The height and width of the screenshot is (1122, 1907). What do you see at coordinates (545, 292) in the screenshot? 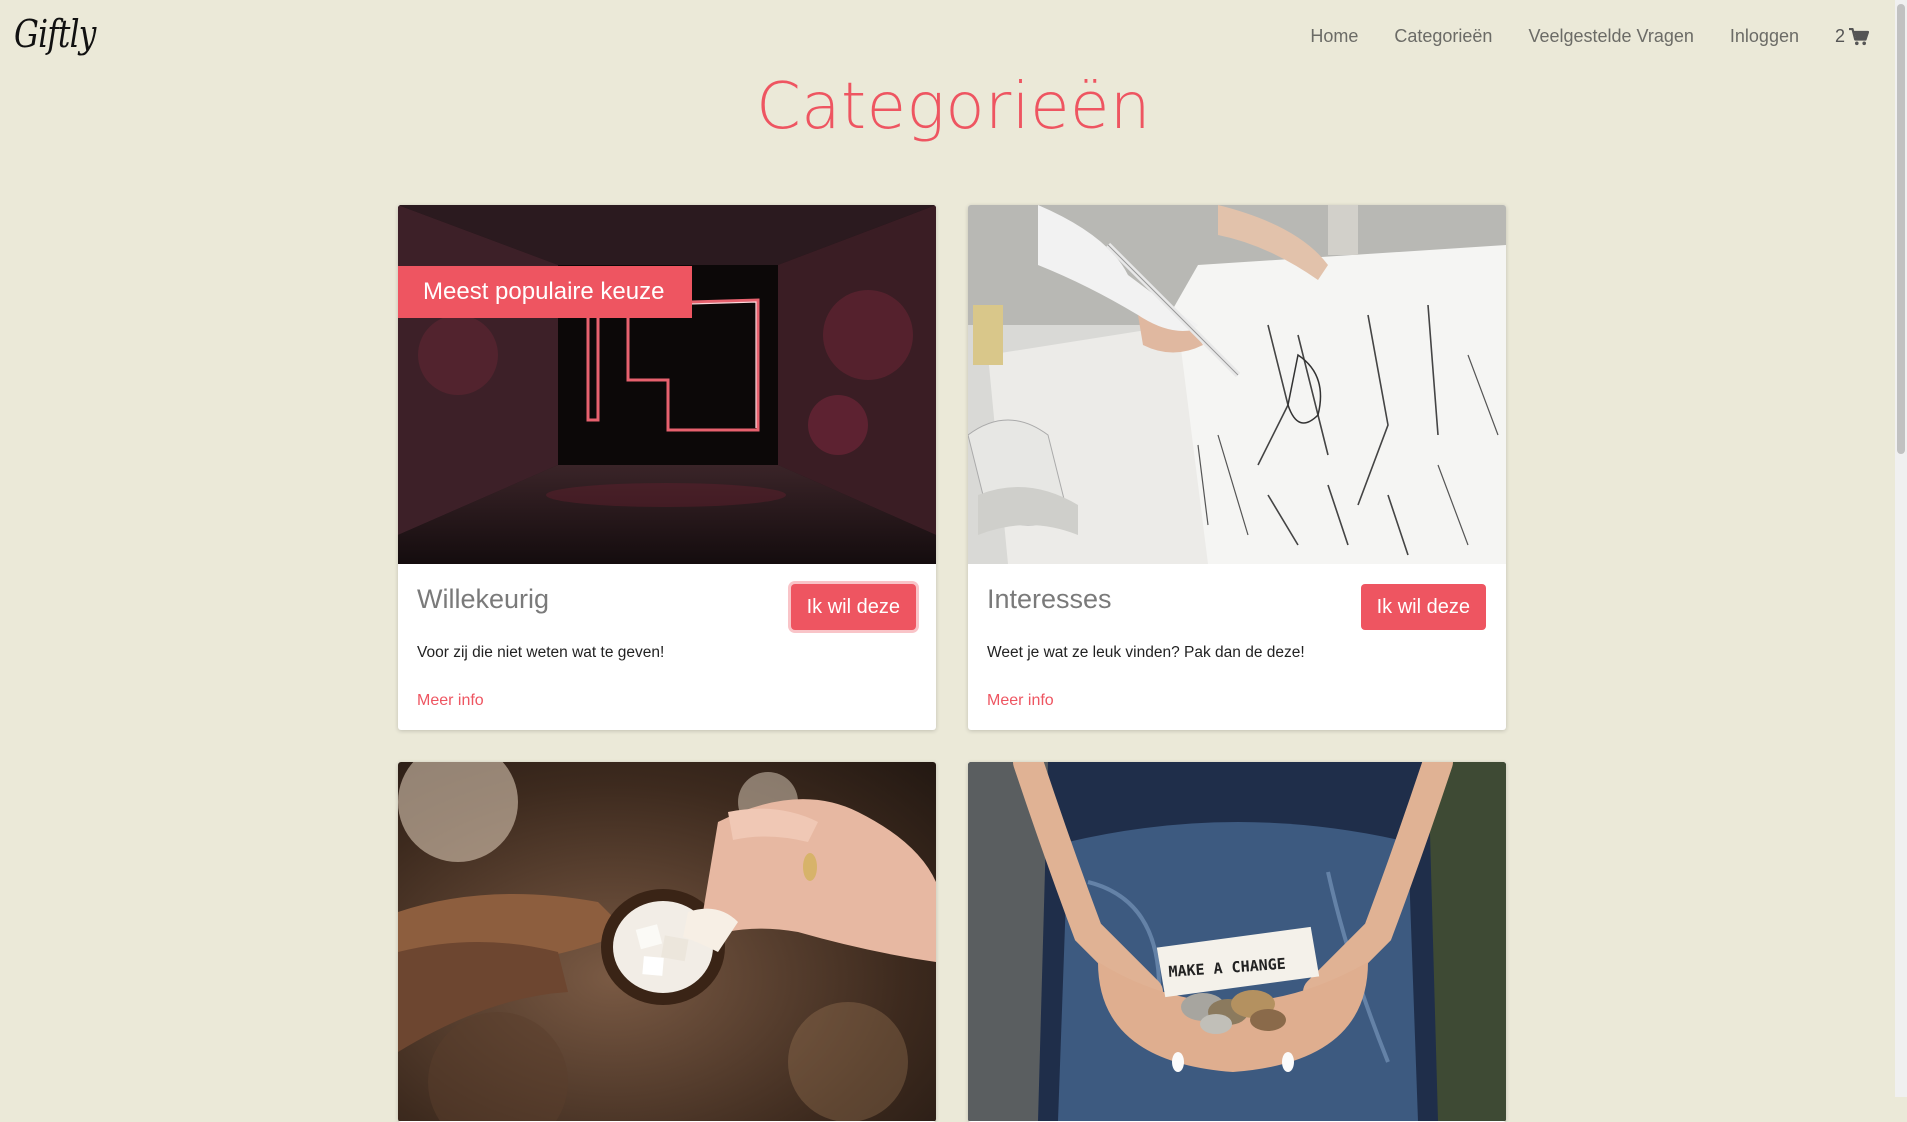
I see `popular-choice-ribbon: Meest populaire keuze` at bounding box center [545, 292].